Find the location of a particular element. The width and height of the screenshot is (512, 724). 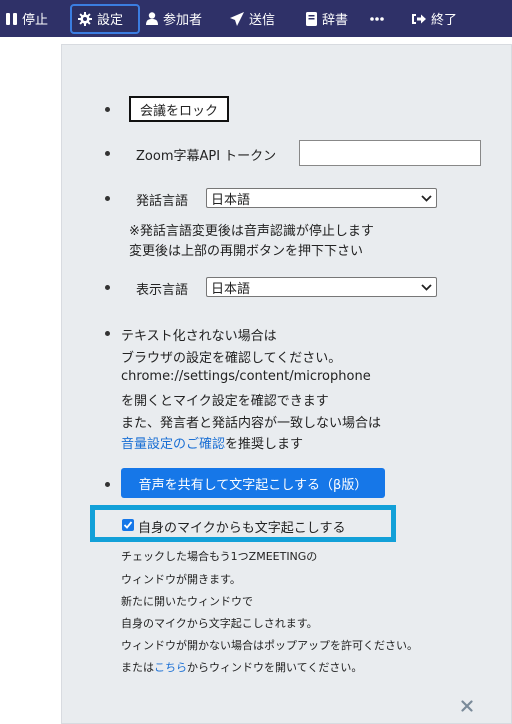

speech-lang-note-2: 変更後は上部の再開ボタンを押下下さい is located at coordinates (246, 251).